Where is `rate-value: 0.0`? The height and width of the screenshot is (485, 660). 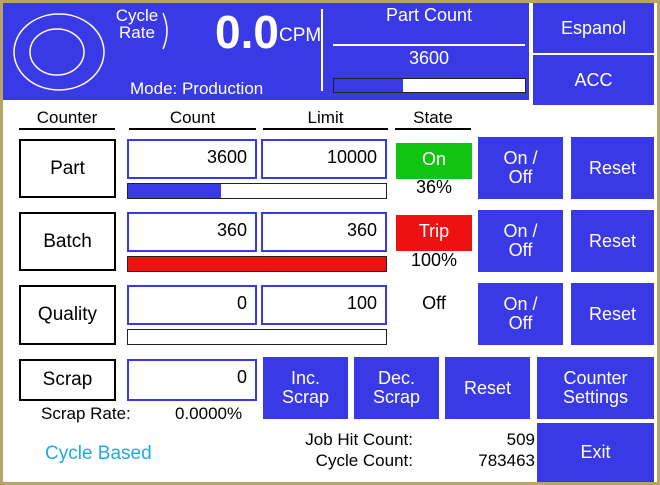 rate-value: 0.0 is located at coordinates (247, 32).